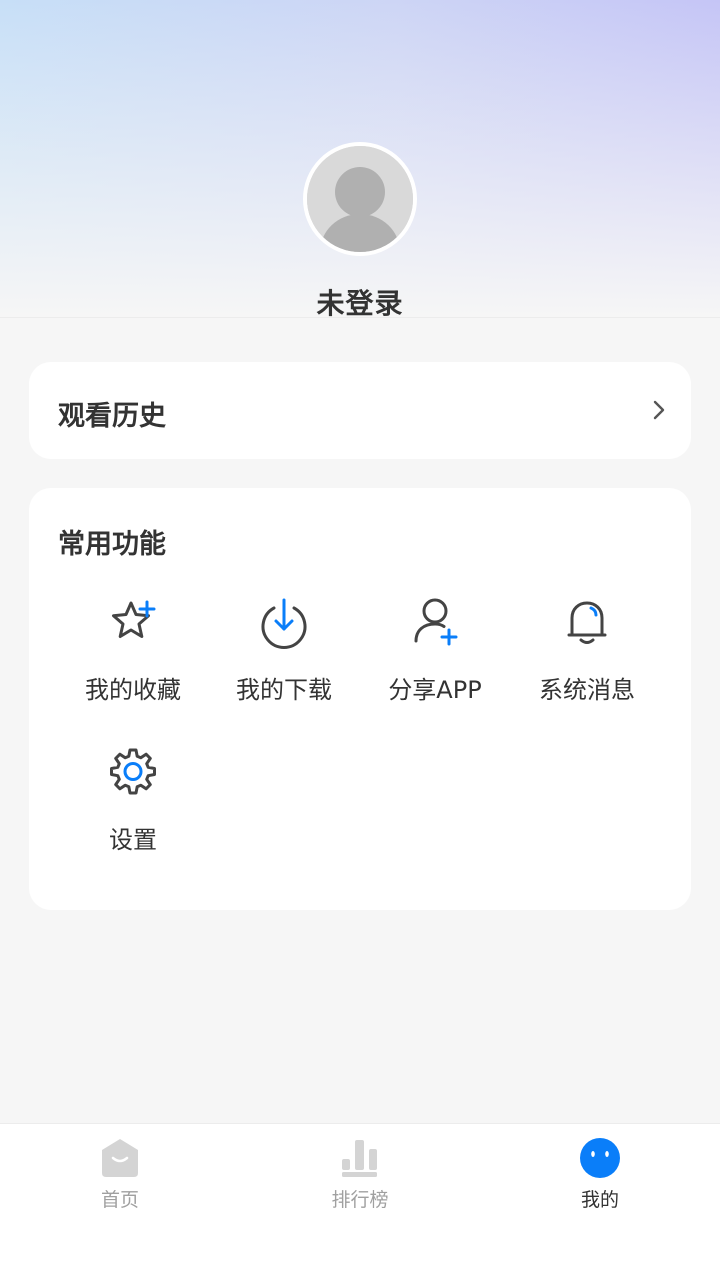 This screenshot has height=1280, width=720. I want to click on tab-mine: 我的, so click(600, 1176).